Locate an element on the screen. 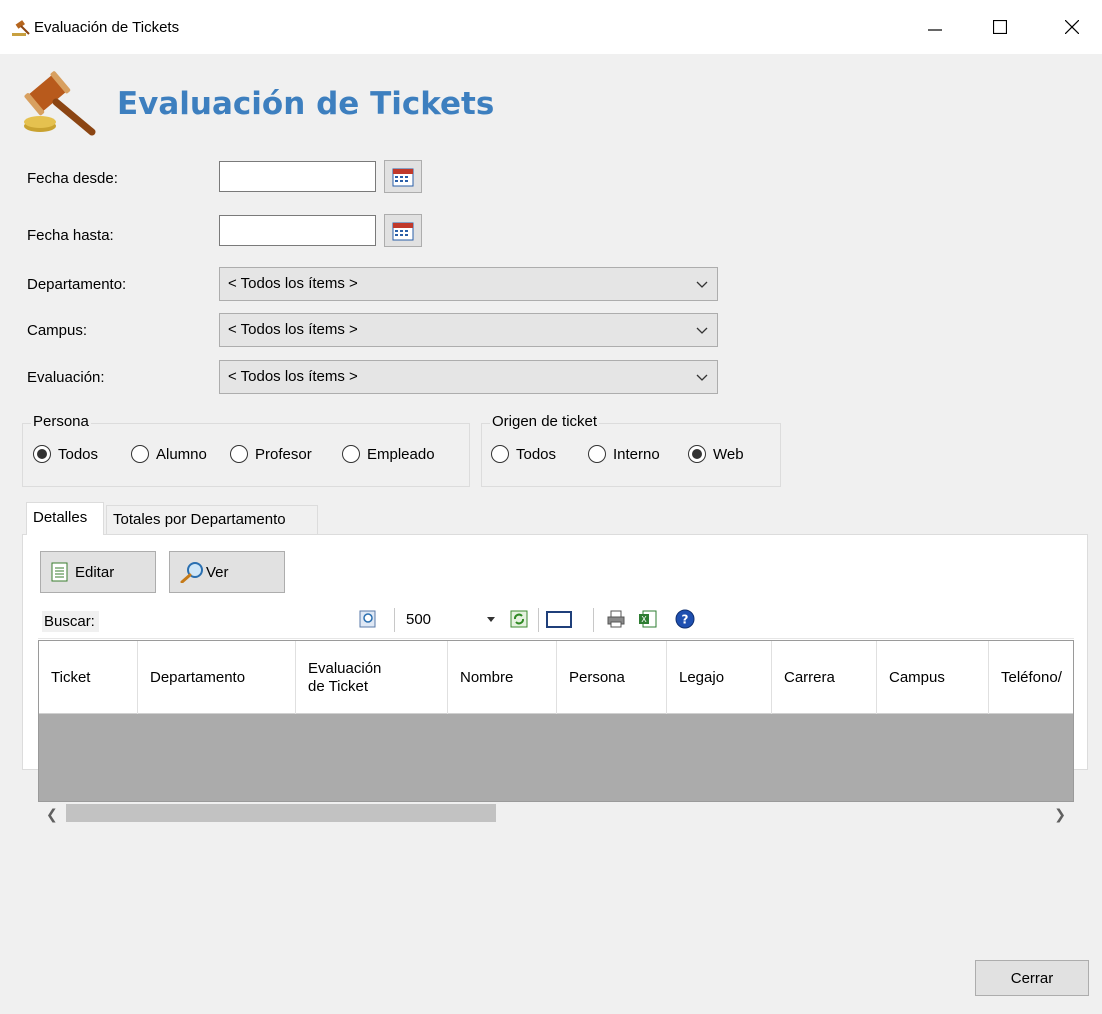 This screenshot has height=1014, width=1102. column-header-departamento: Departamento is located at coordinates (217, 677).